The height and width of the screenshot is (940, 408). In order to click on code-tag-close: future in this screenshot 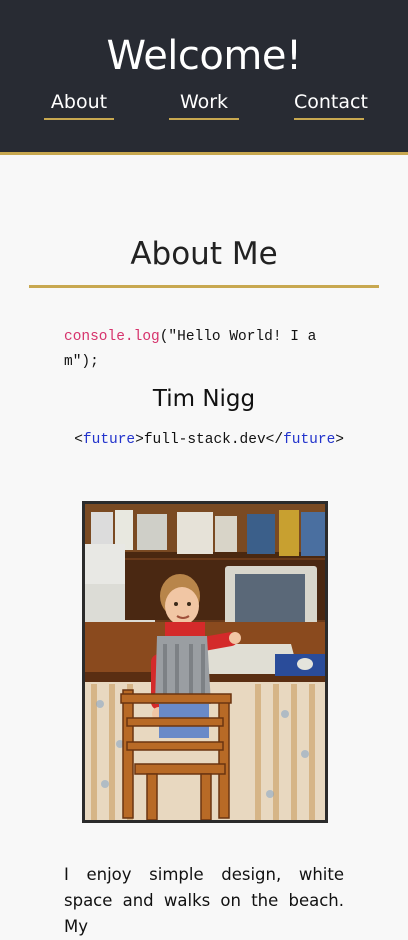, I will do `click(309, 440)`.